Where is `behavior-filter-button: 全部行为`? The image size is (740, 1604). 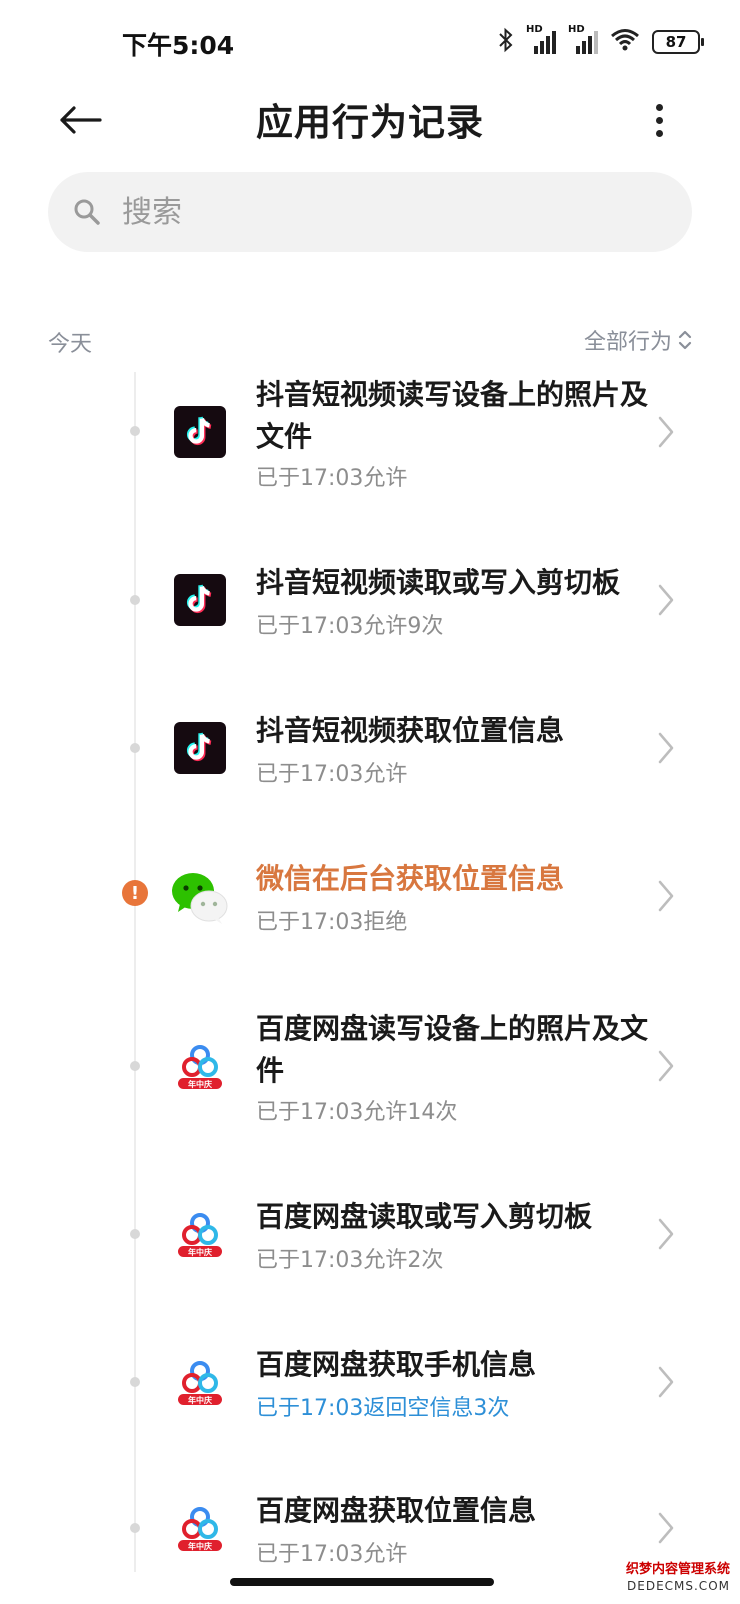 behavior-filter-button: 全部行为 is located at coordinates (638, 340).